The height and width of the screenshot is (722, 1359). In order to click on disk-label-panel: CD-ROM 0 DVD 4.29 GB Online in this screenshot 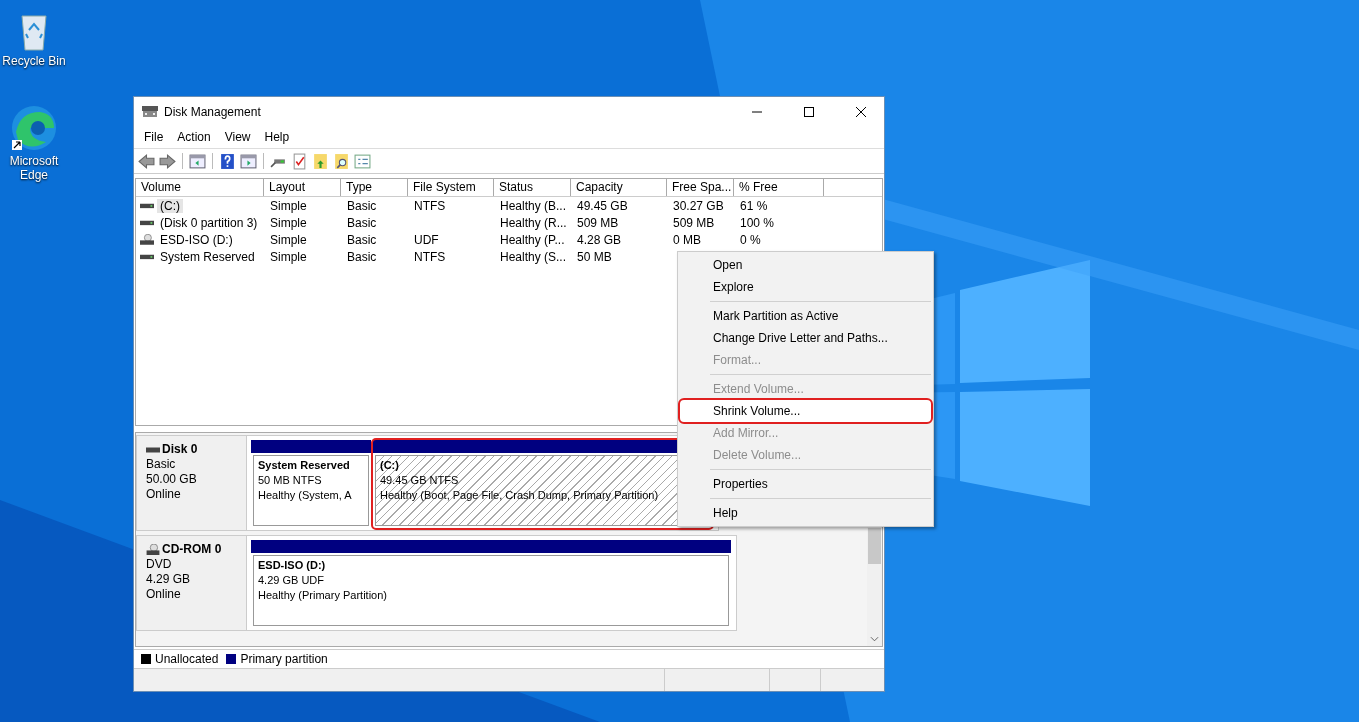, I will do `click(191, 583)`.